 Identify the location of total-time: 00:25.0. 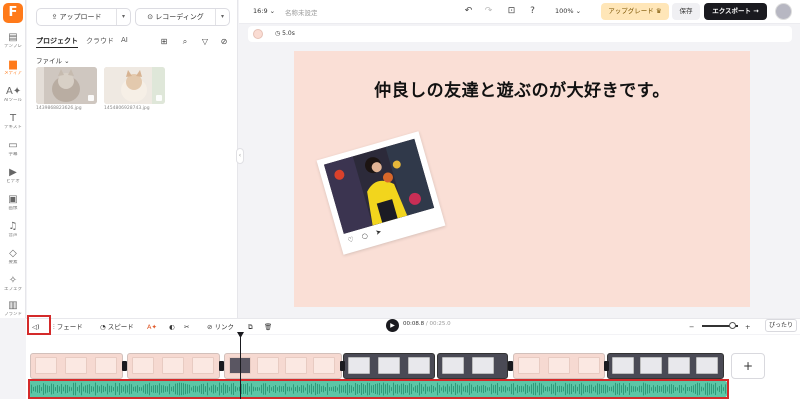
(440, 324).